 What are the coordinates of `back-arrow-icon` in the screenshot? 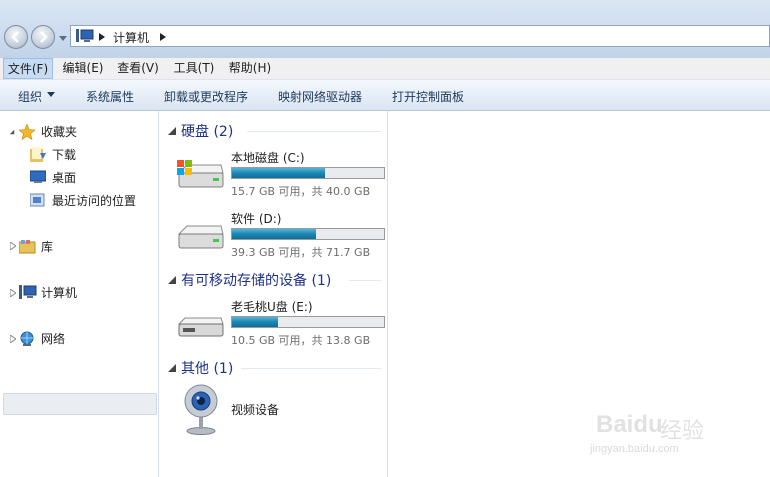 It's located at (15, 37).